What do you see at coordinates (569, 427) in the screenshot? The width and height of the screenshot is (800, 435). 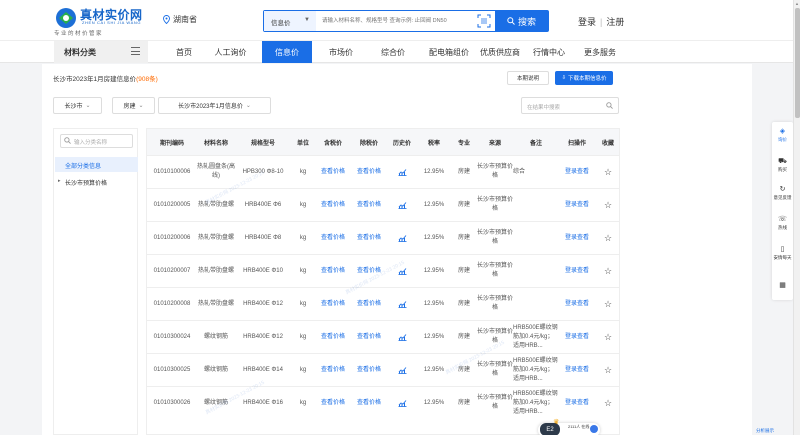 I see `online-widget: ♛ E2 2111人 在线` at bounding box center [569, 427].